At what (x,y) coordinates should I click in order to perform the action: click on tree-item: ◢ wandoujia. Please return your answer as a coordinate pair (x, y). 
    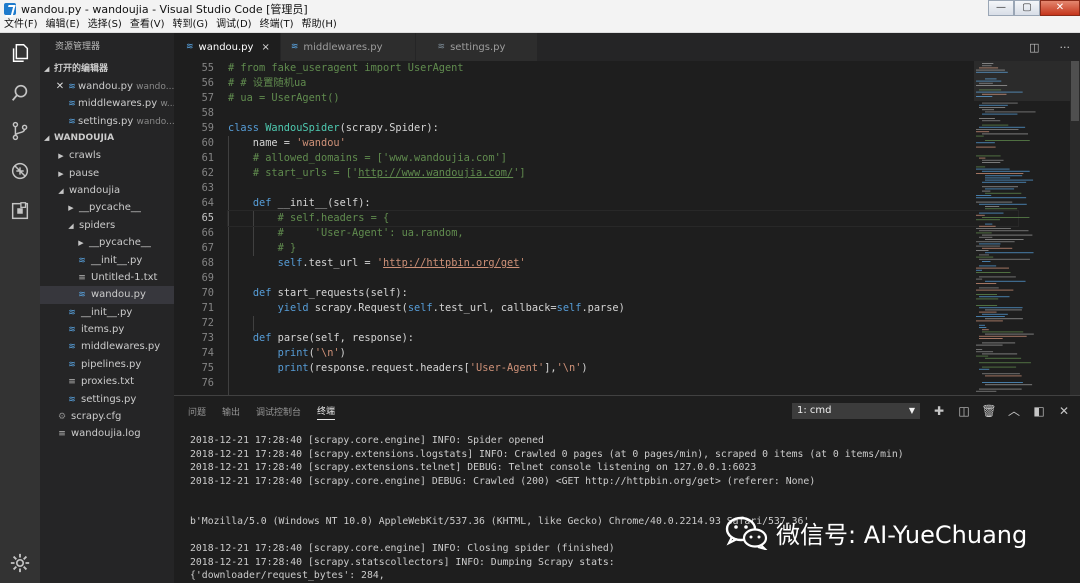
    Looking at the image, I should click on (107, 190).